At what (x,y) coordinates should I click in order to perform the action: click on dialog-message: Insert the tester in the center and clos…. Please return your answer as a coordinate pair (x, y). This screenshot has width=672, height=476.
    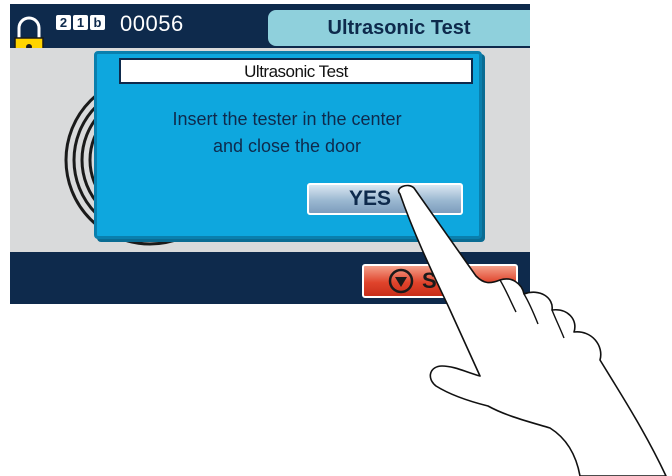
    Looking at the image, I should click on (287, 133).